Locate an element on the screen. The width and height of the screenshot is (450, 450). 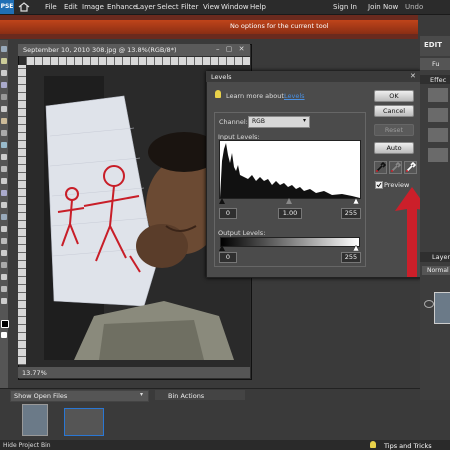
toolbox is located at coordinates (4, 220).